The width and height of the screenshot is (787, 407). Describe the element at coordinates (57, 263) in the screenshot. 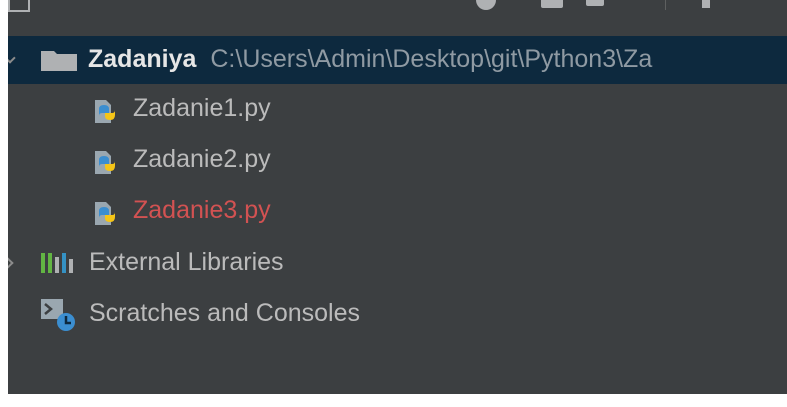

I see `libraries-icon` at that location.